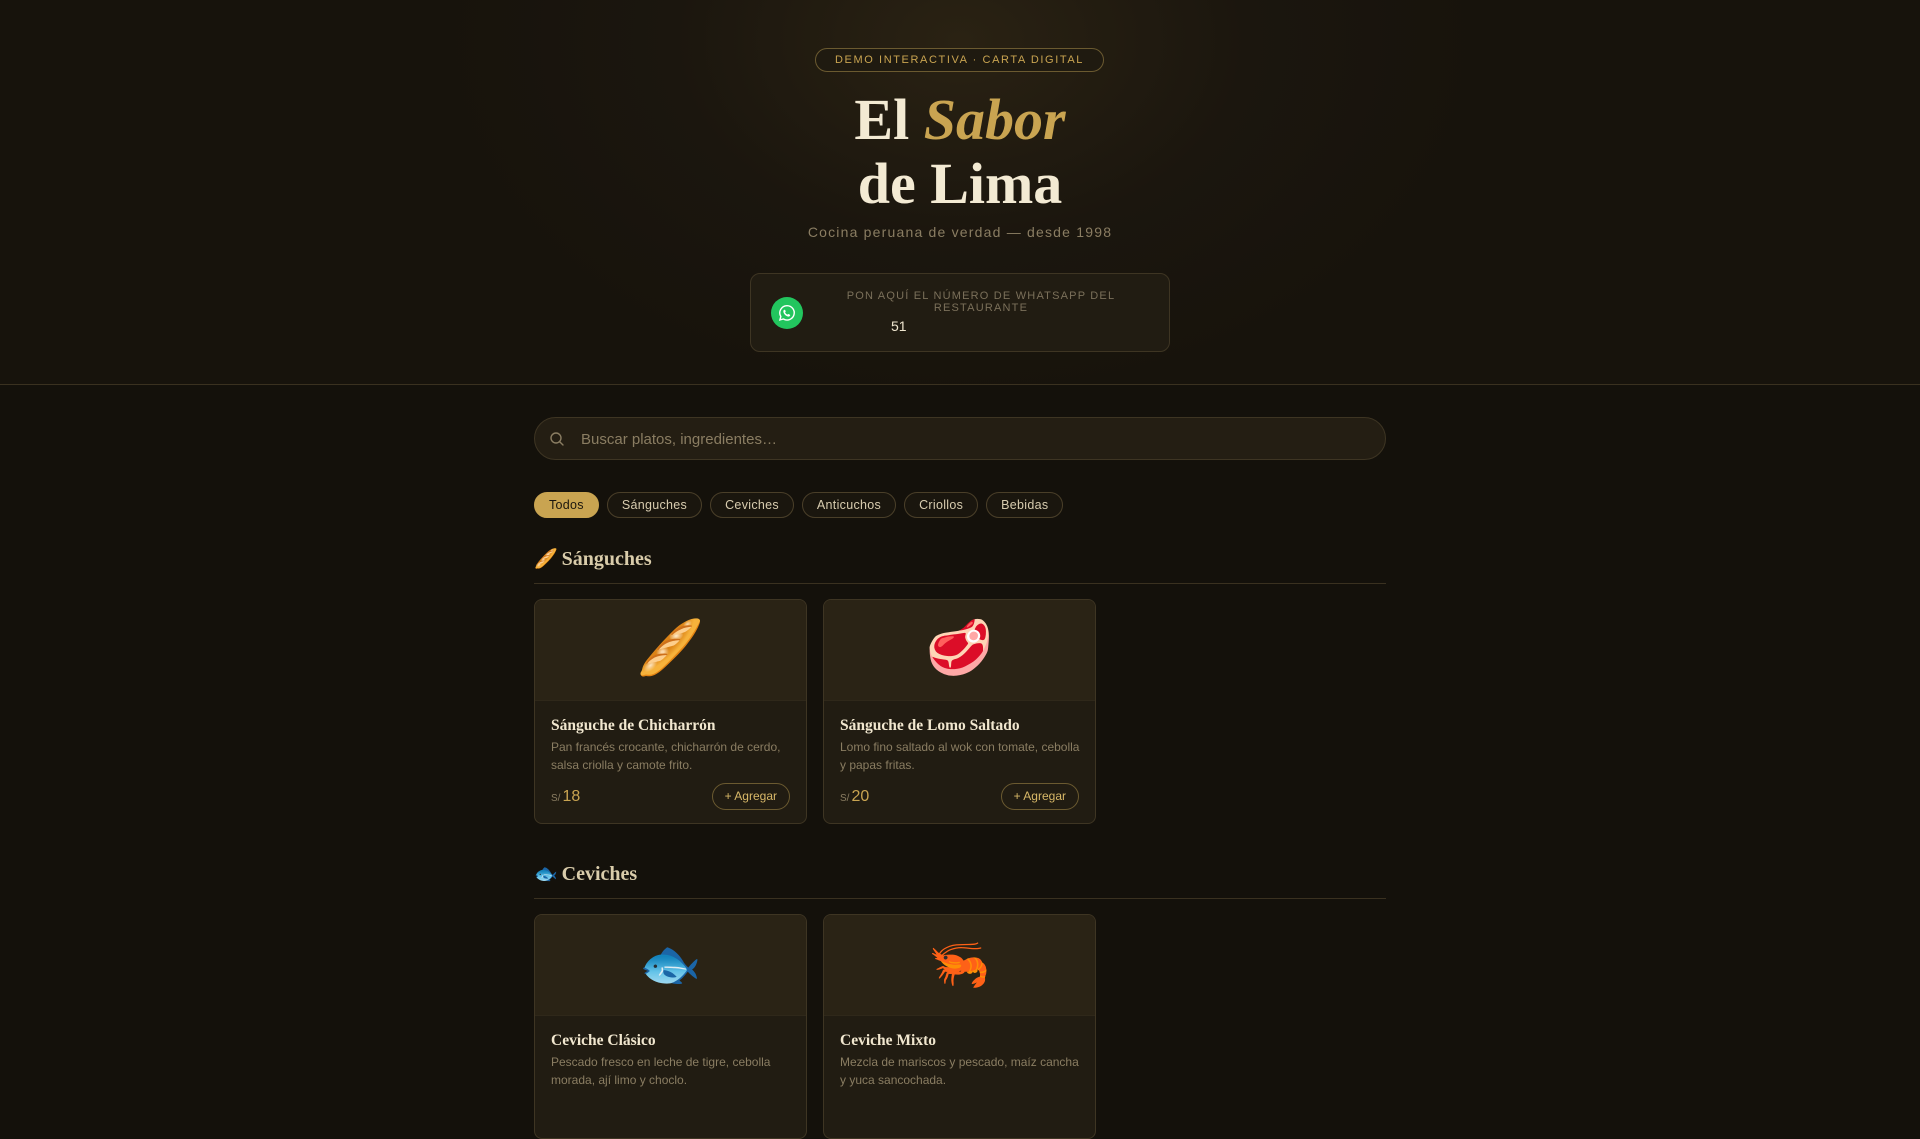 This screenshot has width=1920, height=1139. What do you see at coordinates (752, 505) in the screenshot?
I see `filter-chip-ceviches: Ceviches` at bounding box center [752, 505].